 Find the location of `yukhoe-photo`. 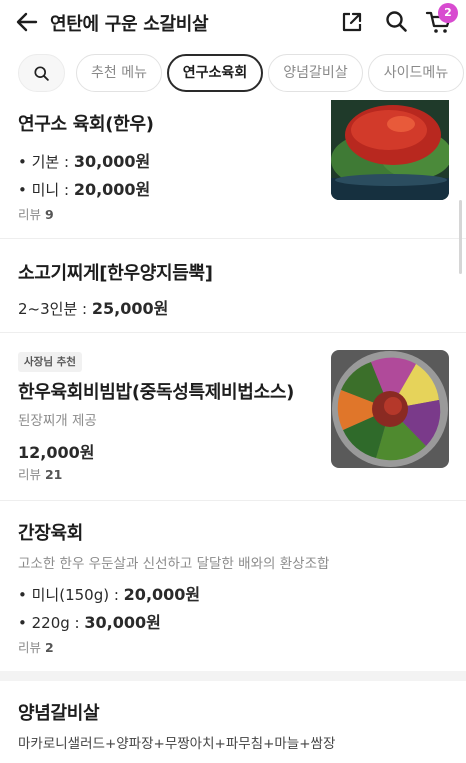

yukhoe-photo is located at coordinates (390, 150).